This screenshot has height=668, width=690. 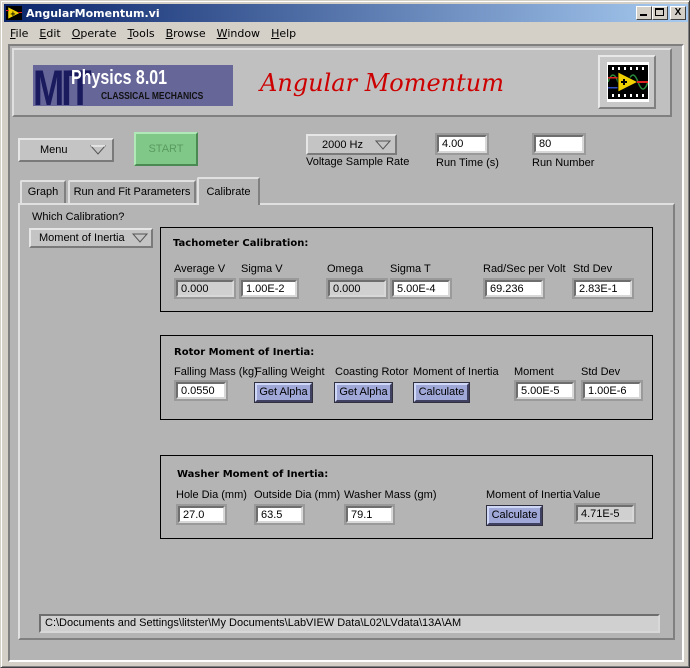 I want to click on omega-label: Omega, so click(x=345, y=269).